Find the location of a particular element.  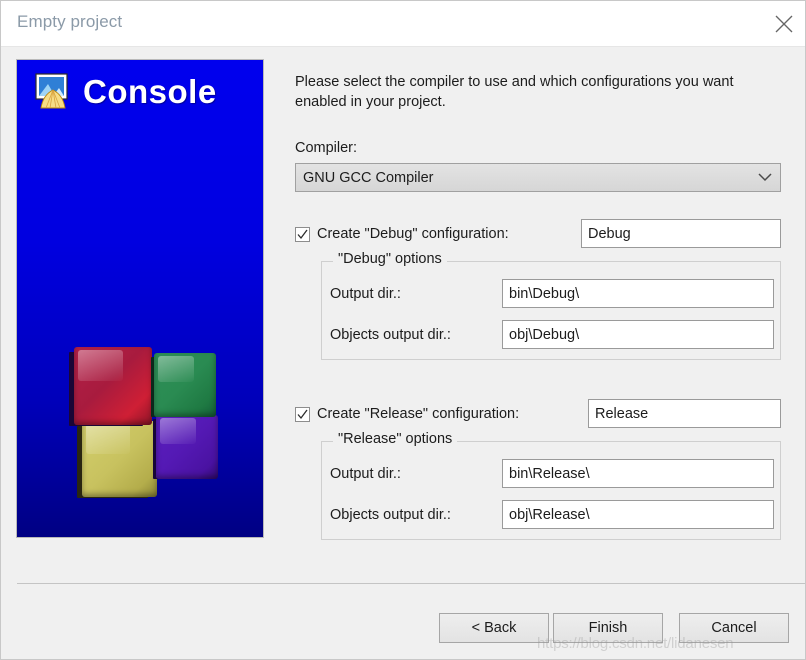

debug-output-dir-row: Output dir.: is located at coordinates (551, 293).